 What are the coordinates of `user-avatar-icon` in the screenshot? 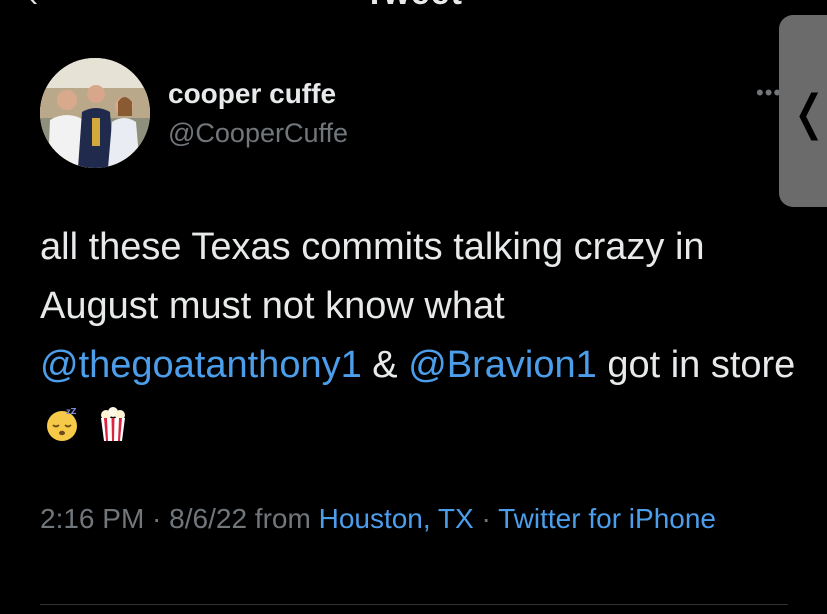 It's located at (95, 113).